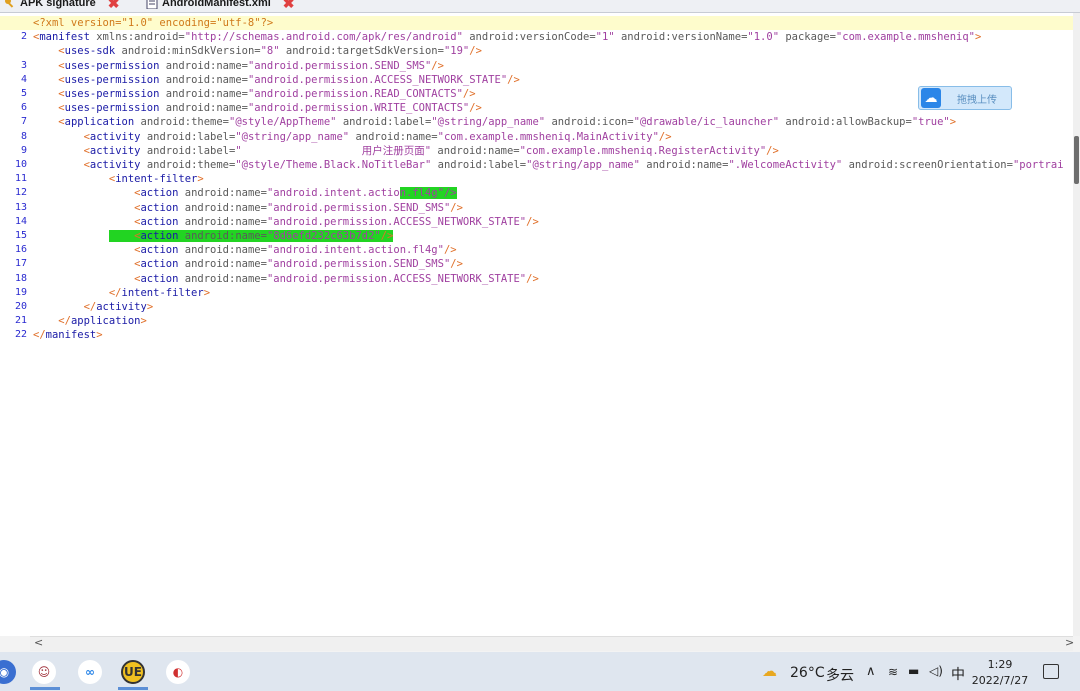 The width and height of the screenshot is (1080, 691). What do you see at coordinates (1076, 324) in the screenshot?
I see `vertical-scrollbar` at bounding box center [1076, 324].